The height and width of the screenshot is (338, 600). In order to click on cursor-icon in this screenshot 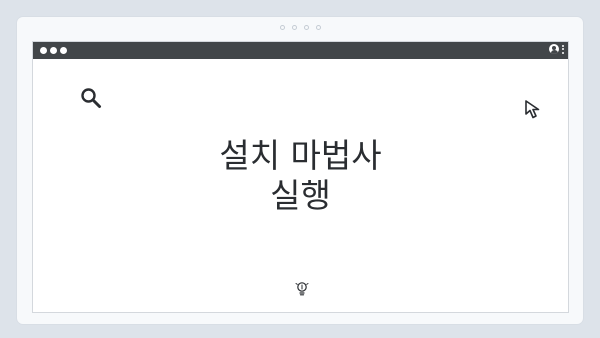, I will do `click(532, 109)`.